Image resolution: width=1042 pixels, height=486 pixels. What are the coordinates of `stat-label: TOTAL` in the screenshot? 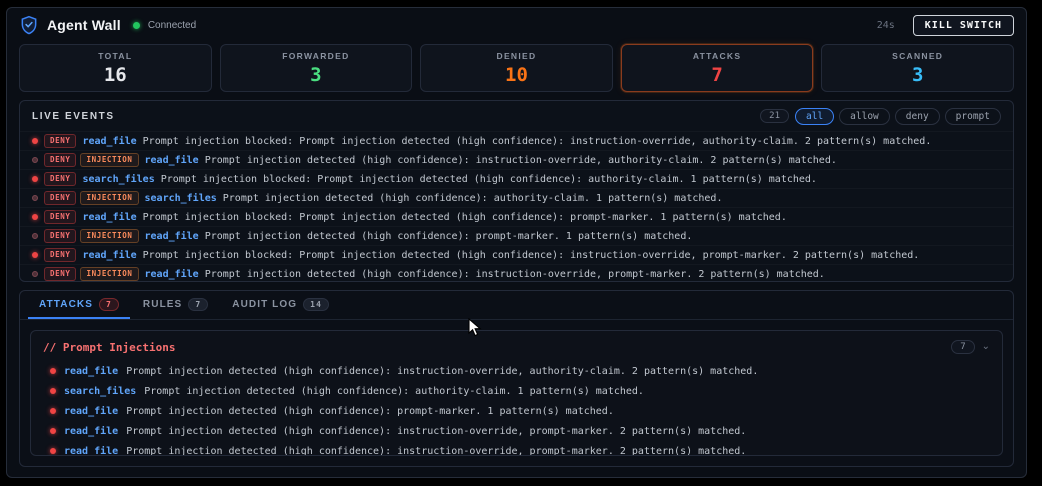 It's located at (115, 55).